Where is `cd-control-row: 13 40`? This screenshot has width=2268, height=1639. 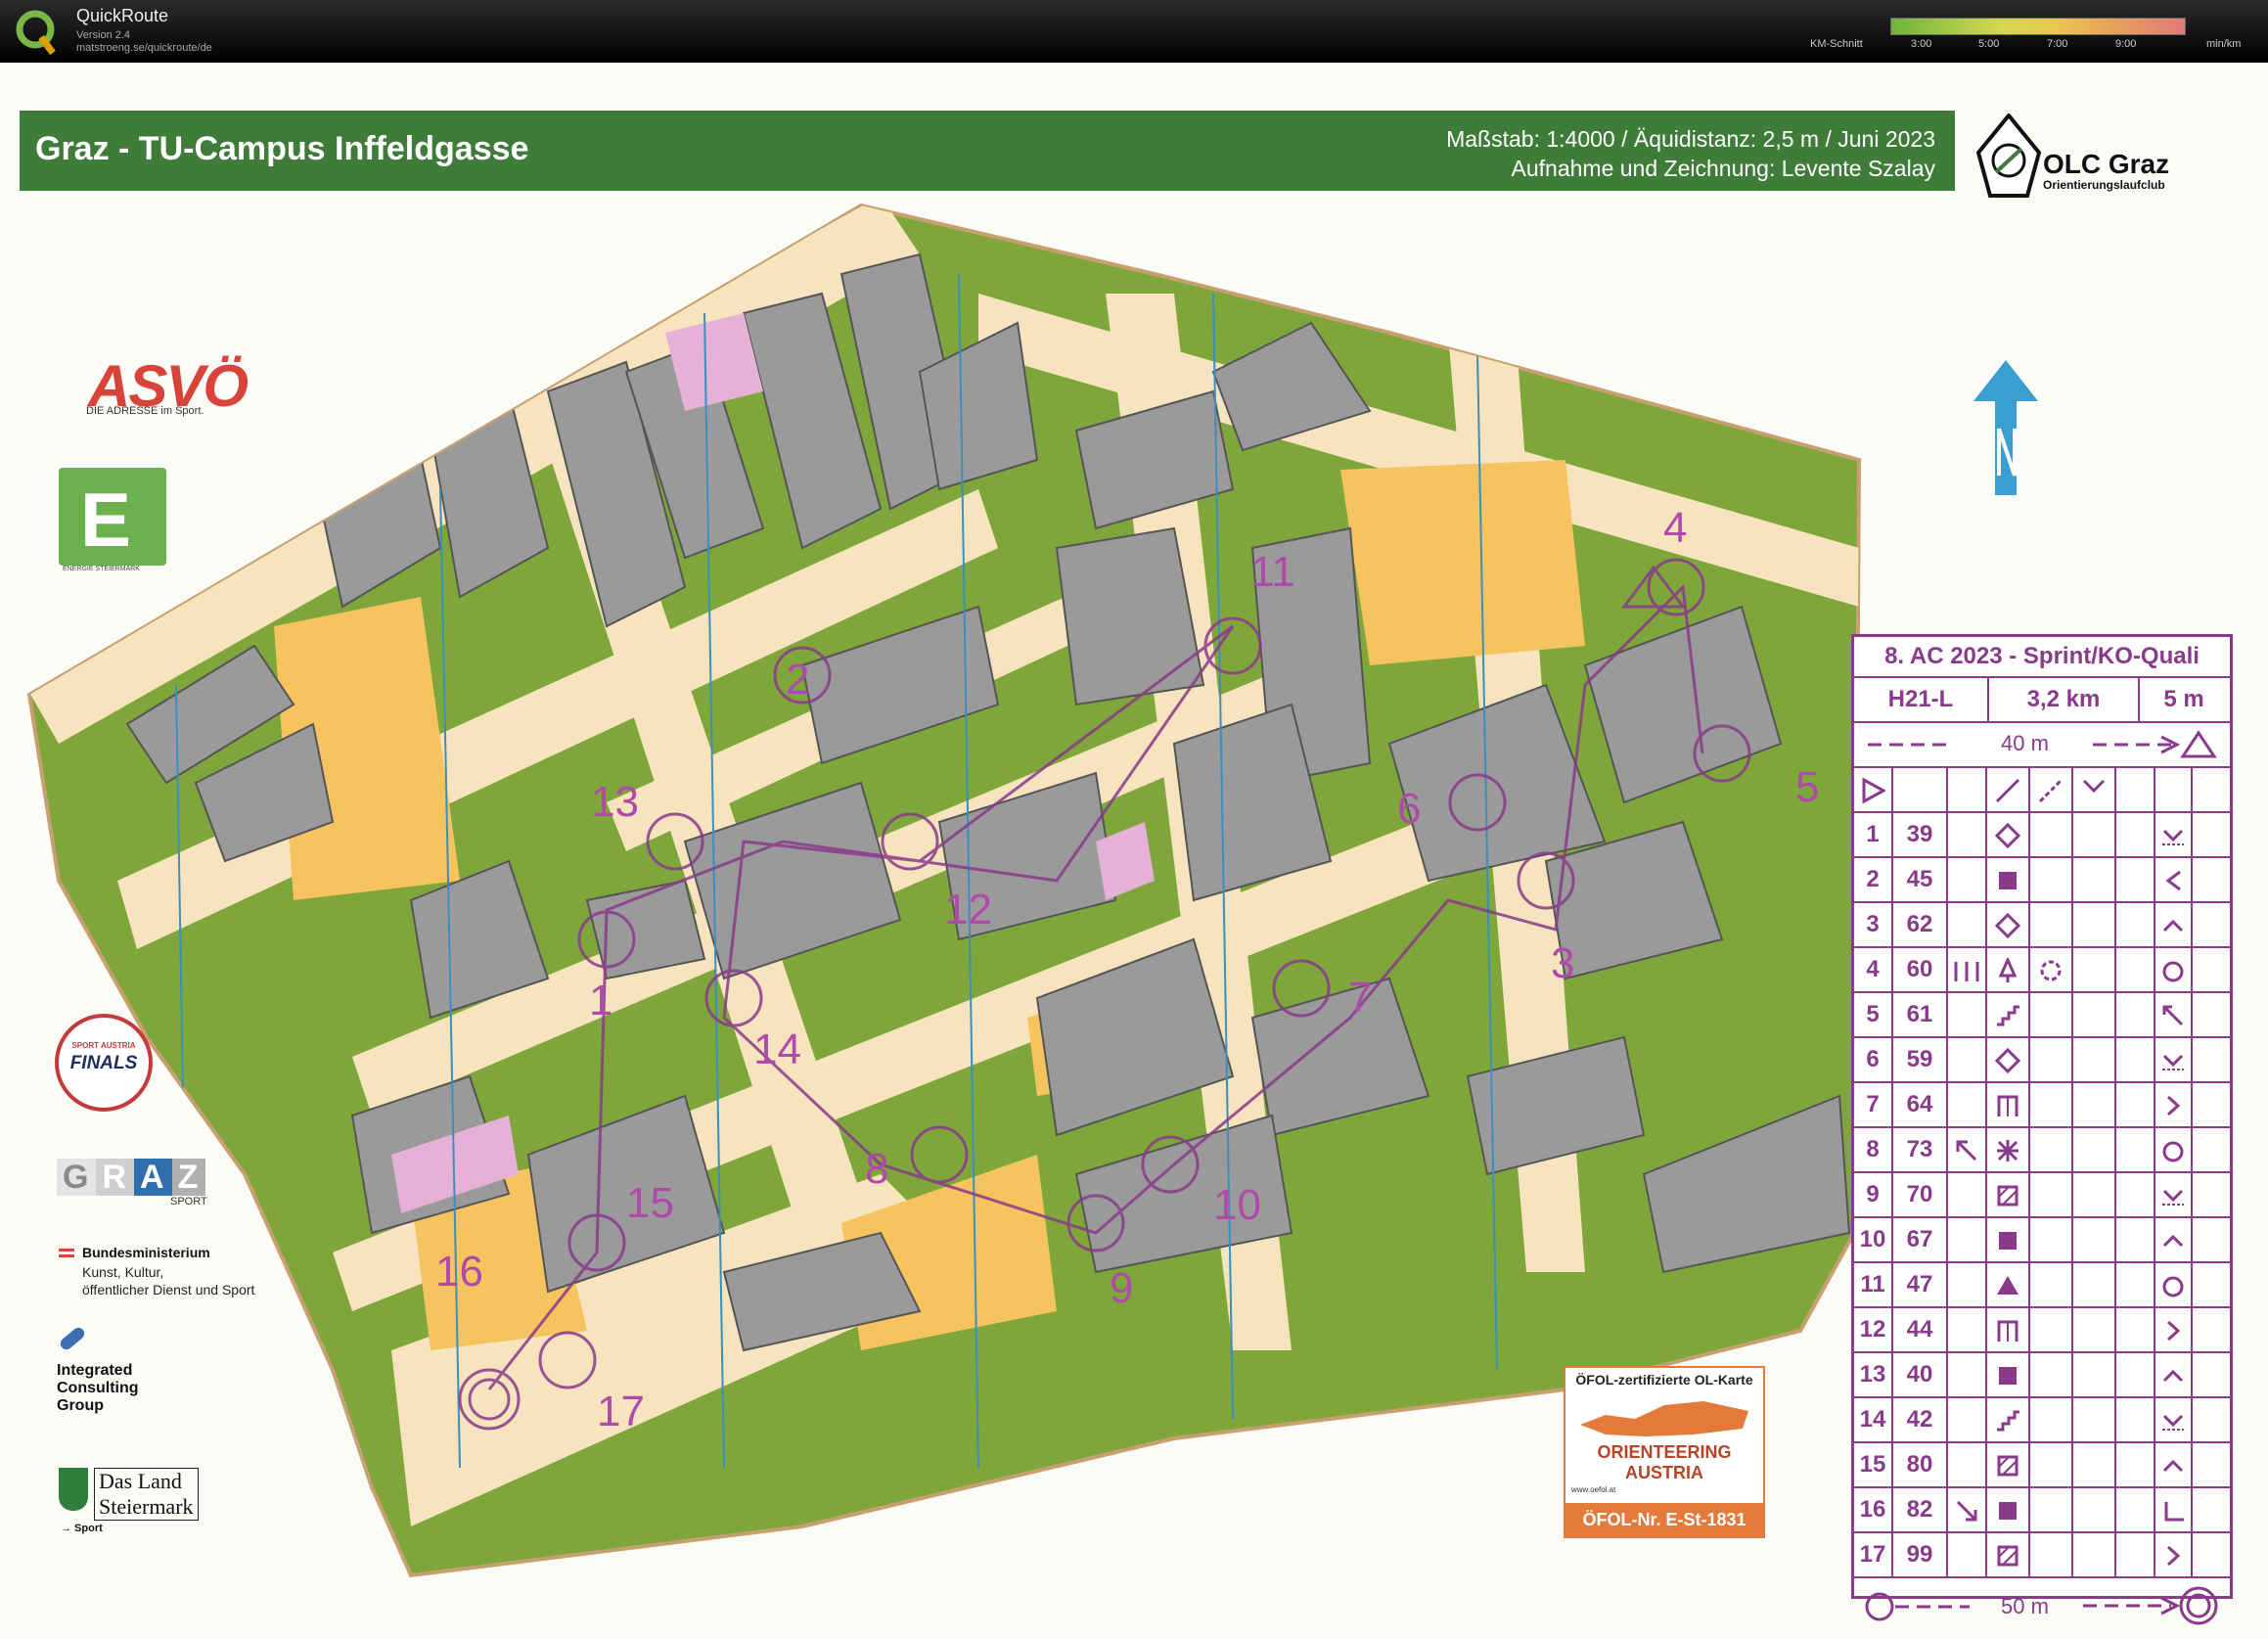 cd-control-row: 13 40 is located at coordinates (2042, 1375).